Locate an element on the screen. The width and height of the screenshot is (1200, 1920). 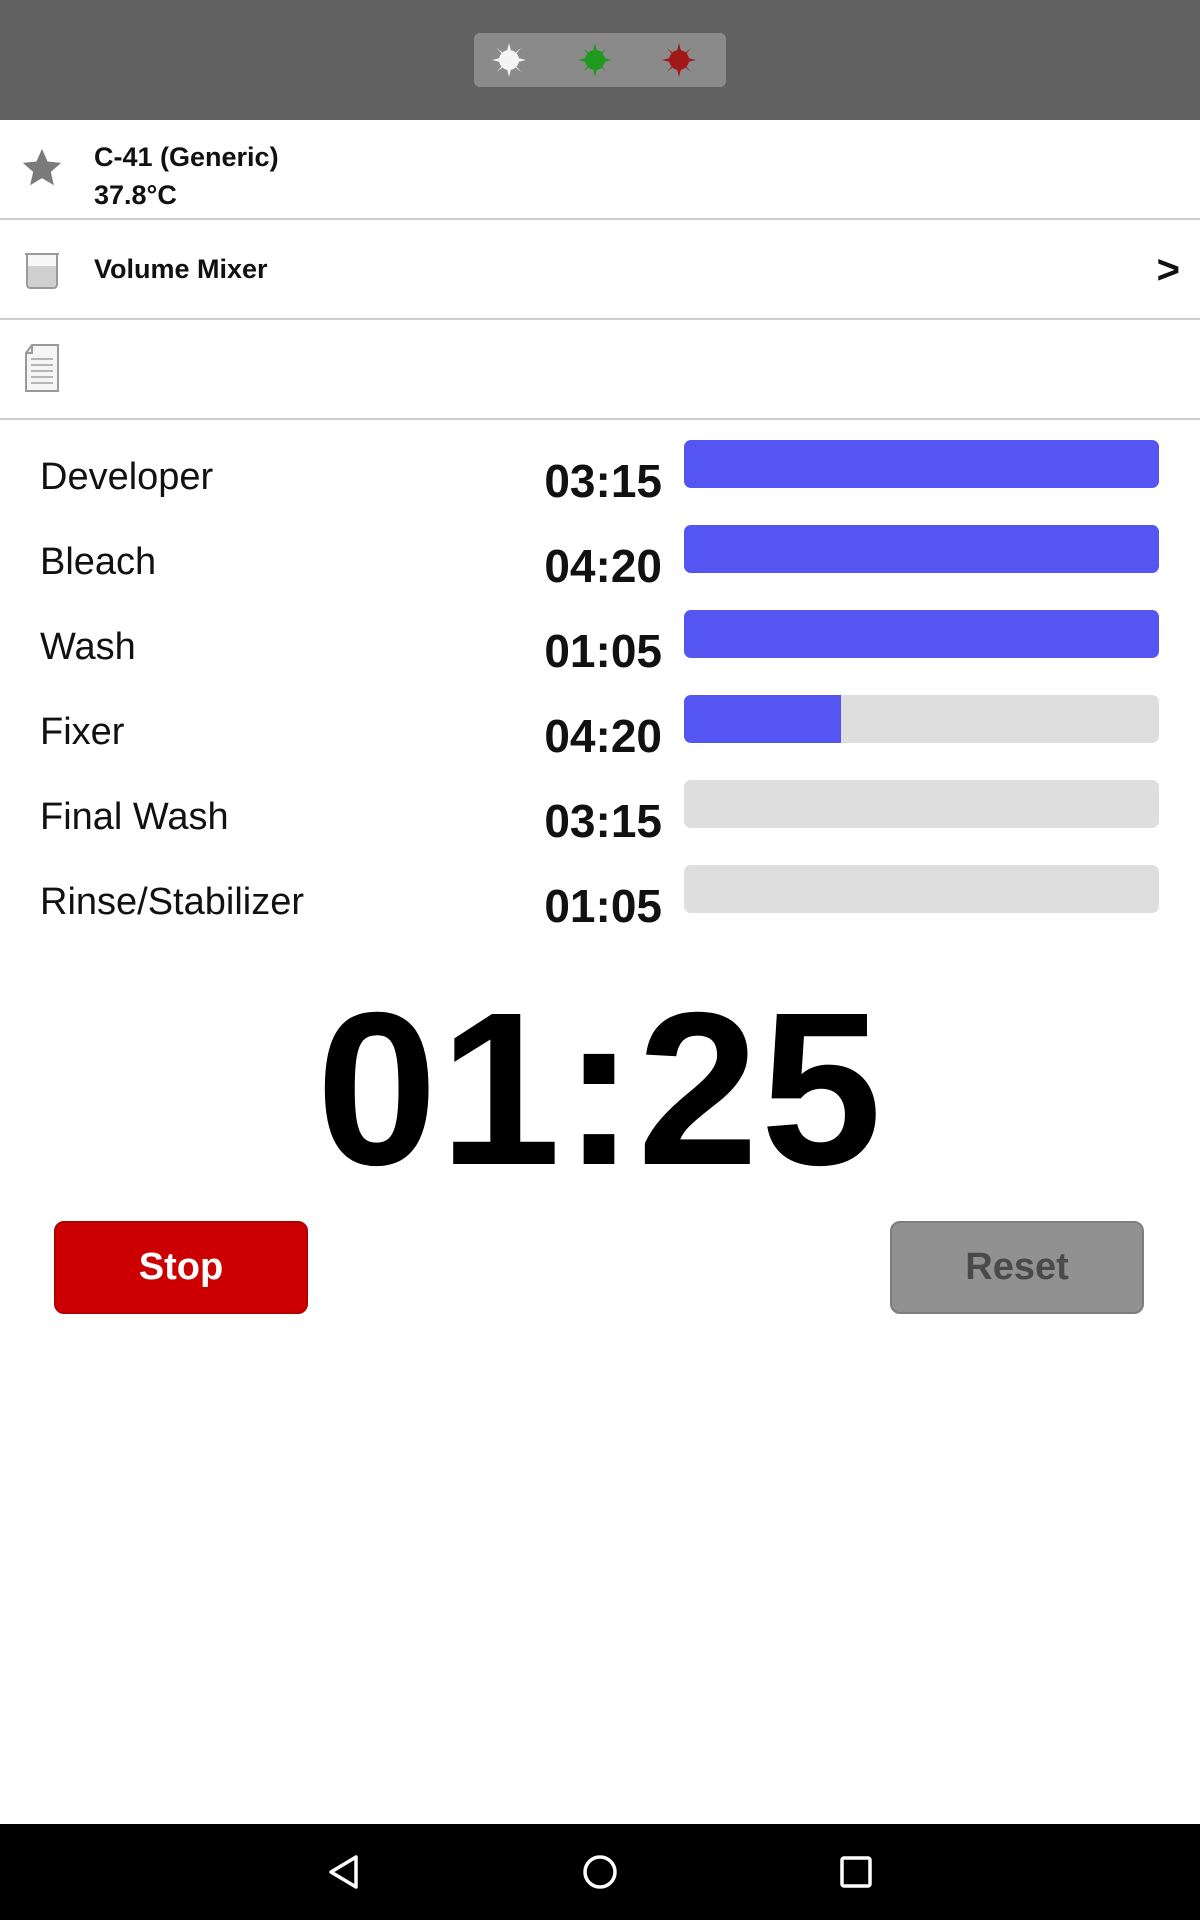
safelight-selector is located at coordinates (600, 60).